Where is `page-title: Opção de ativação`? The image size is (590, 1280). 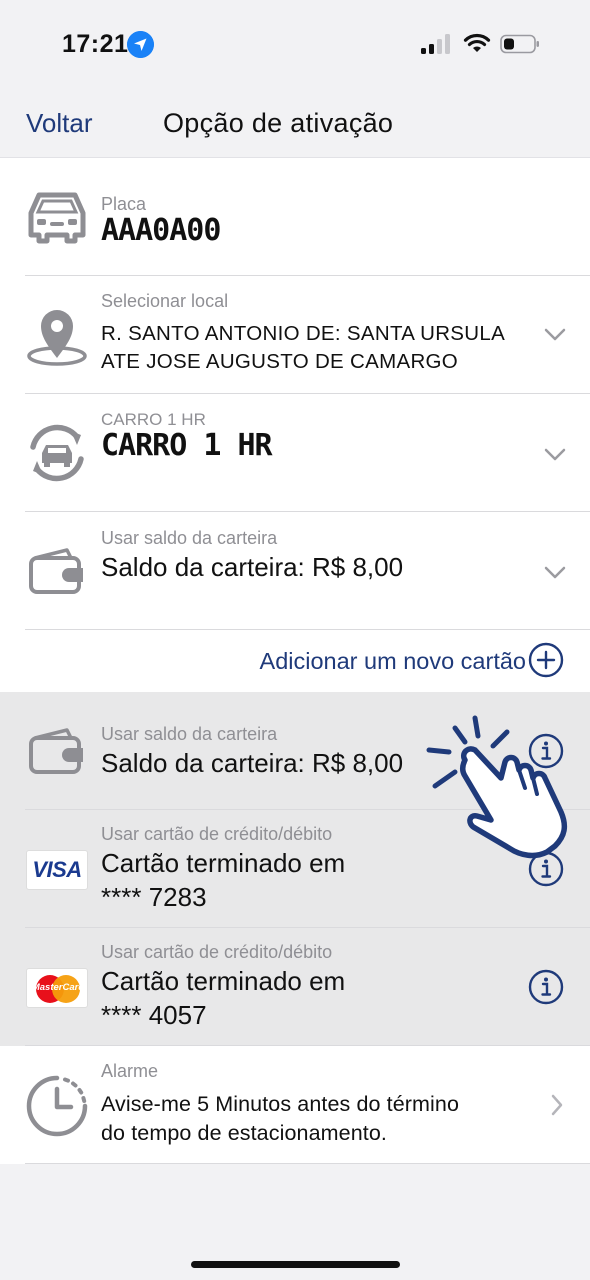
page-title: Opção de ativação is located at coordinates (278, 123).